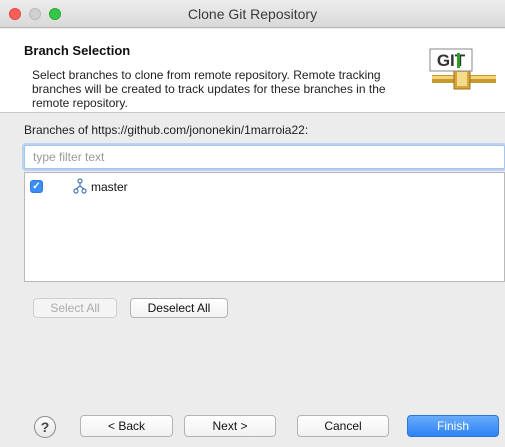  I want to click on title-bar: Clone Git Repository, so click(252, 14).